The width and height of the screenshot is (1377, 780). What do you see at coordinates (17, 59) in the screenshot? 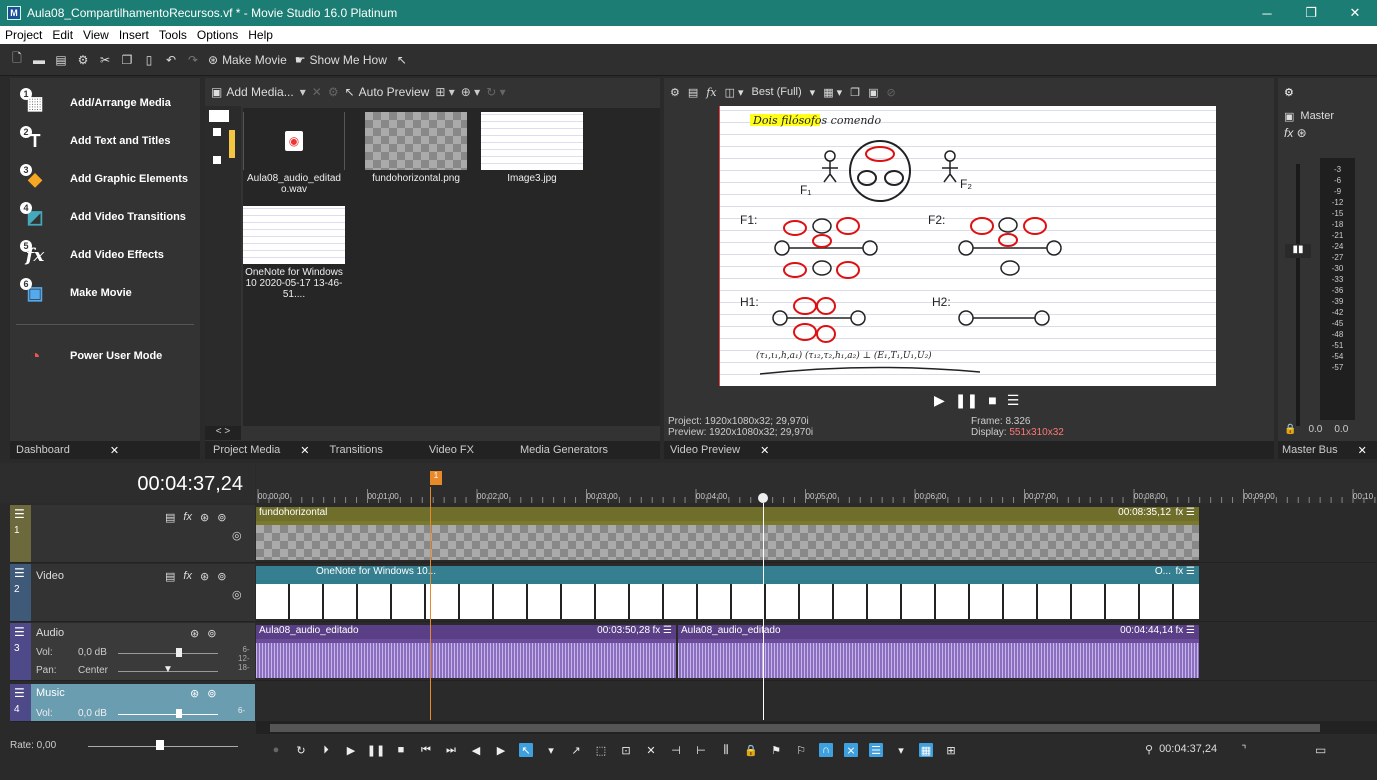
I see `new-file-icon: 🗋` at bounding box center [17, 59].